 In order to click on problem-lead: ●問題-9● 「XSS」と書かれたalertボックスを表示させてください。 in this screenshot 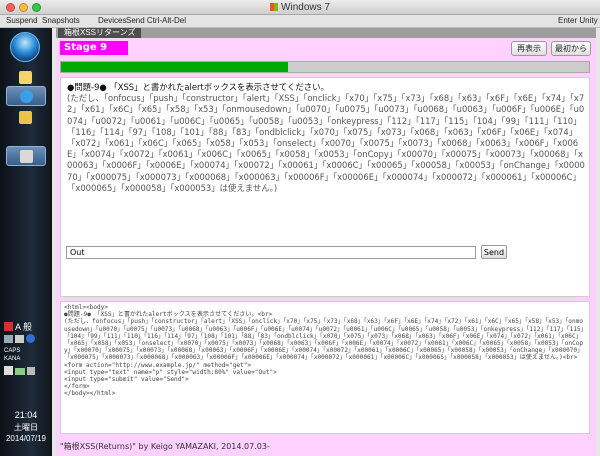, I will do `click(198, 87)`.